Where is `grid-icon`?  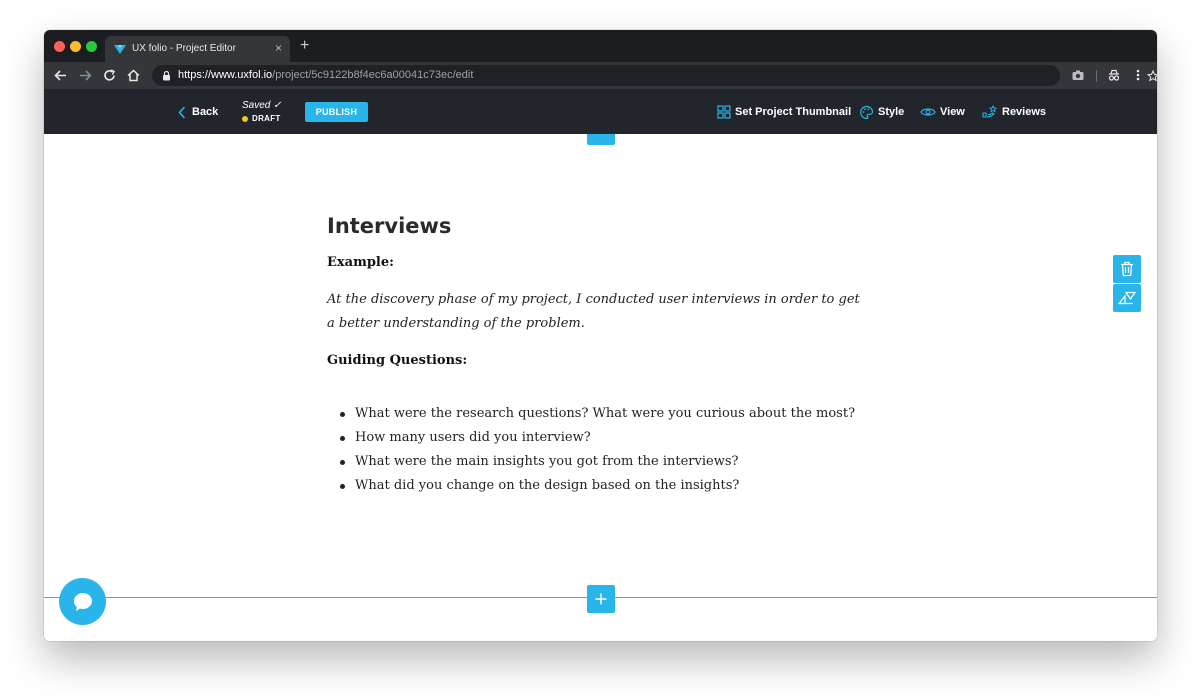
grid-icon is located at coordinates (724, 112).